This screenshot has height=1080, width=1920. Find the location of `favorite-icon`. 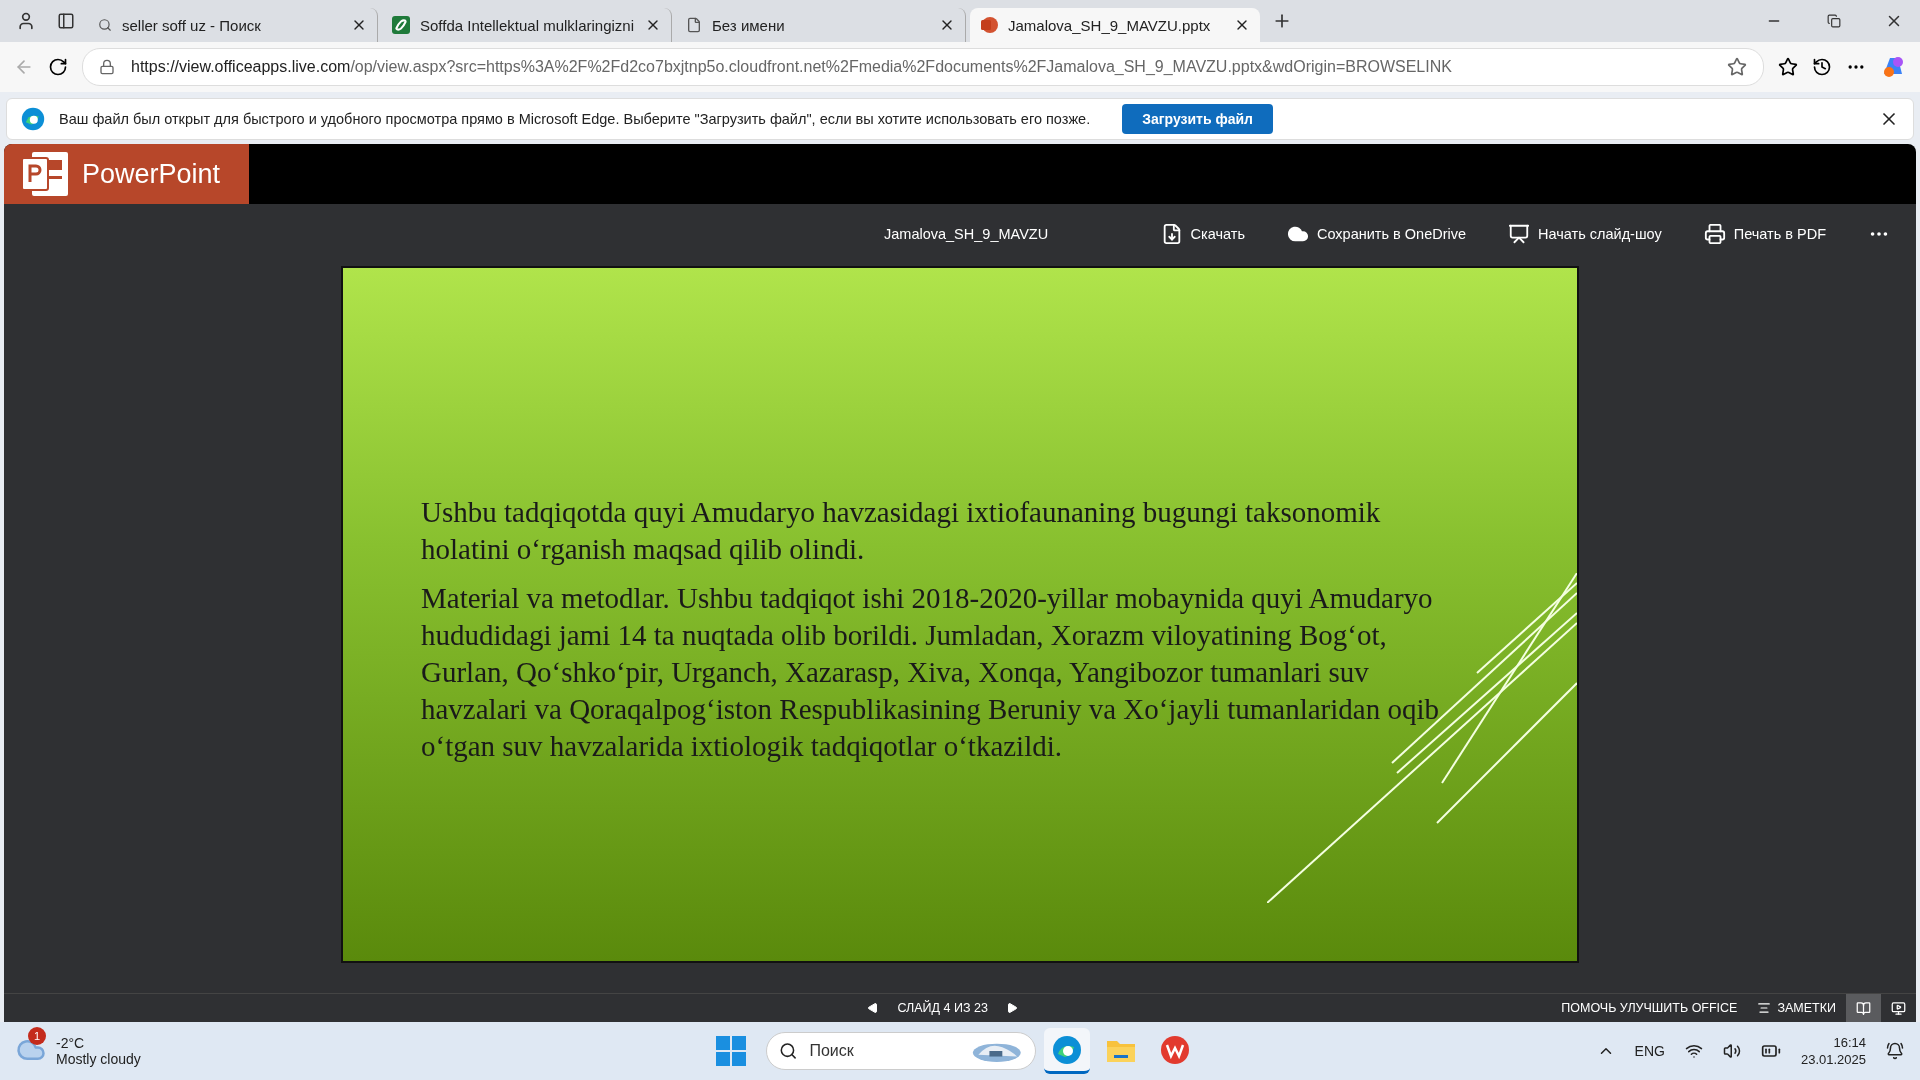

favorite-icon is located at coordinates (1737, 67).